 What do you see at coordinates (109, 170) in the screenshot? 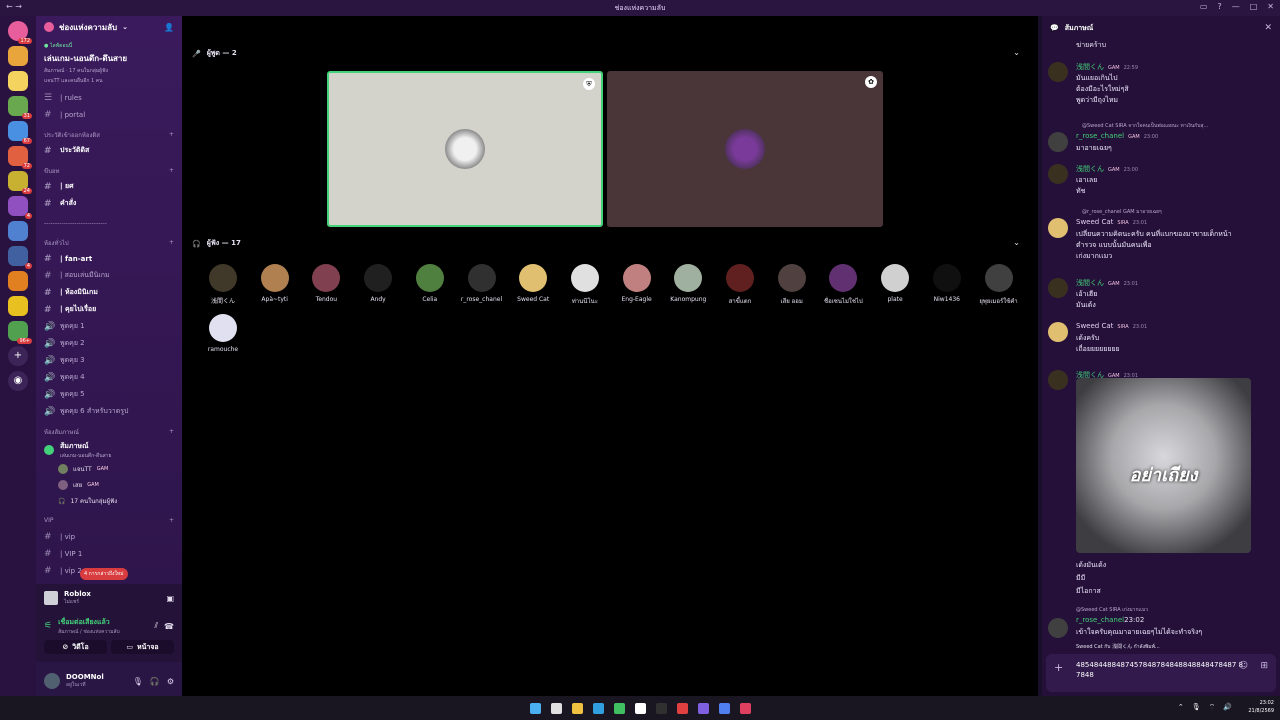
I see `category-header: ขีบอท +` at bounding box center [109, 170].